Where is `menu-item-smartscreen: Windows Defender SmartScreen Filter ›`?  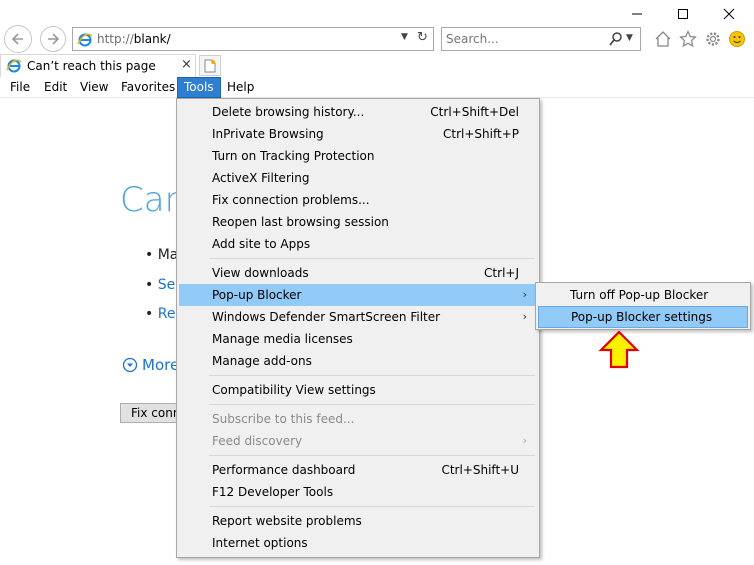
menu-item-smartscreen: Windows Defender SmartScreen Filter › is located at coordinates (358, 317).